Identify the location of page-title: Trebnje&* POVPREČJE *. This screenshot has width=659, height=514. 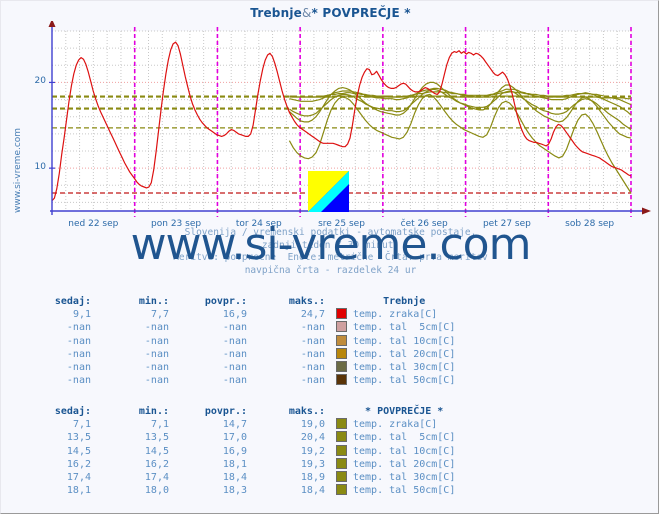
(329, 13).